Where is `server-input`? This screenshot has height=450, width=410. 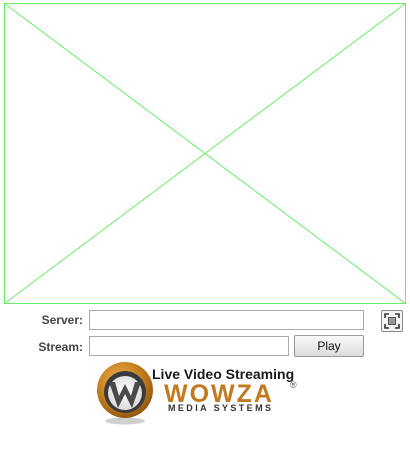
server-input is located at coordinates (226, 320).